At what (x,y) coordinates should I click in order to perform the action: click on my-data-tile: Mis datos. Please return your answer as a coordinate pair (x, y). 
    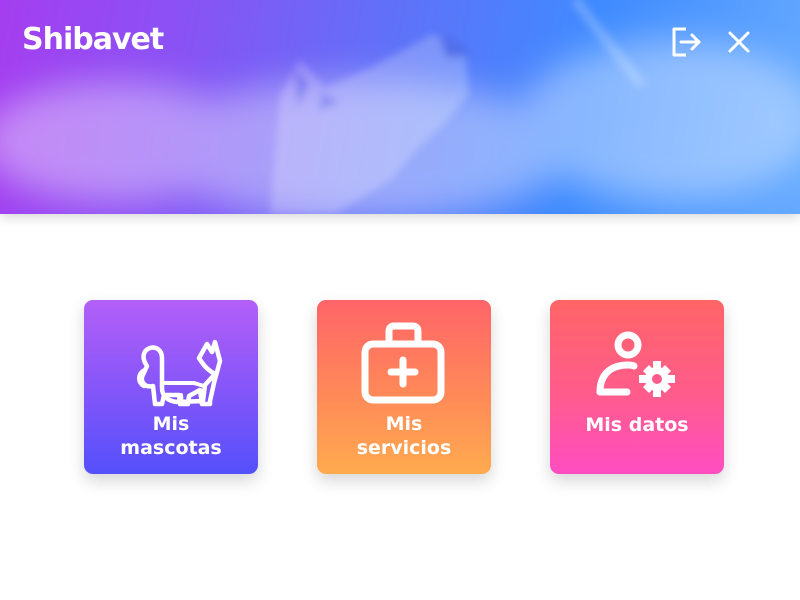
    Looking at the image, I should click on (637, 387).